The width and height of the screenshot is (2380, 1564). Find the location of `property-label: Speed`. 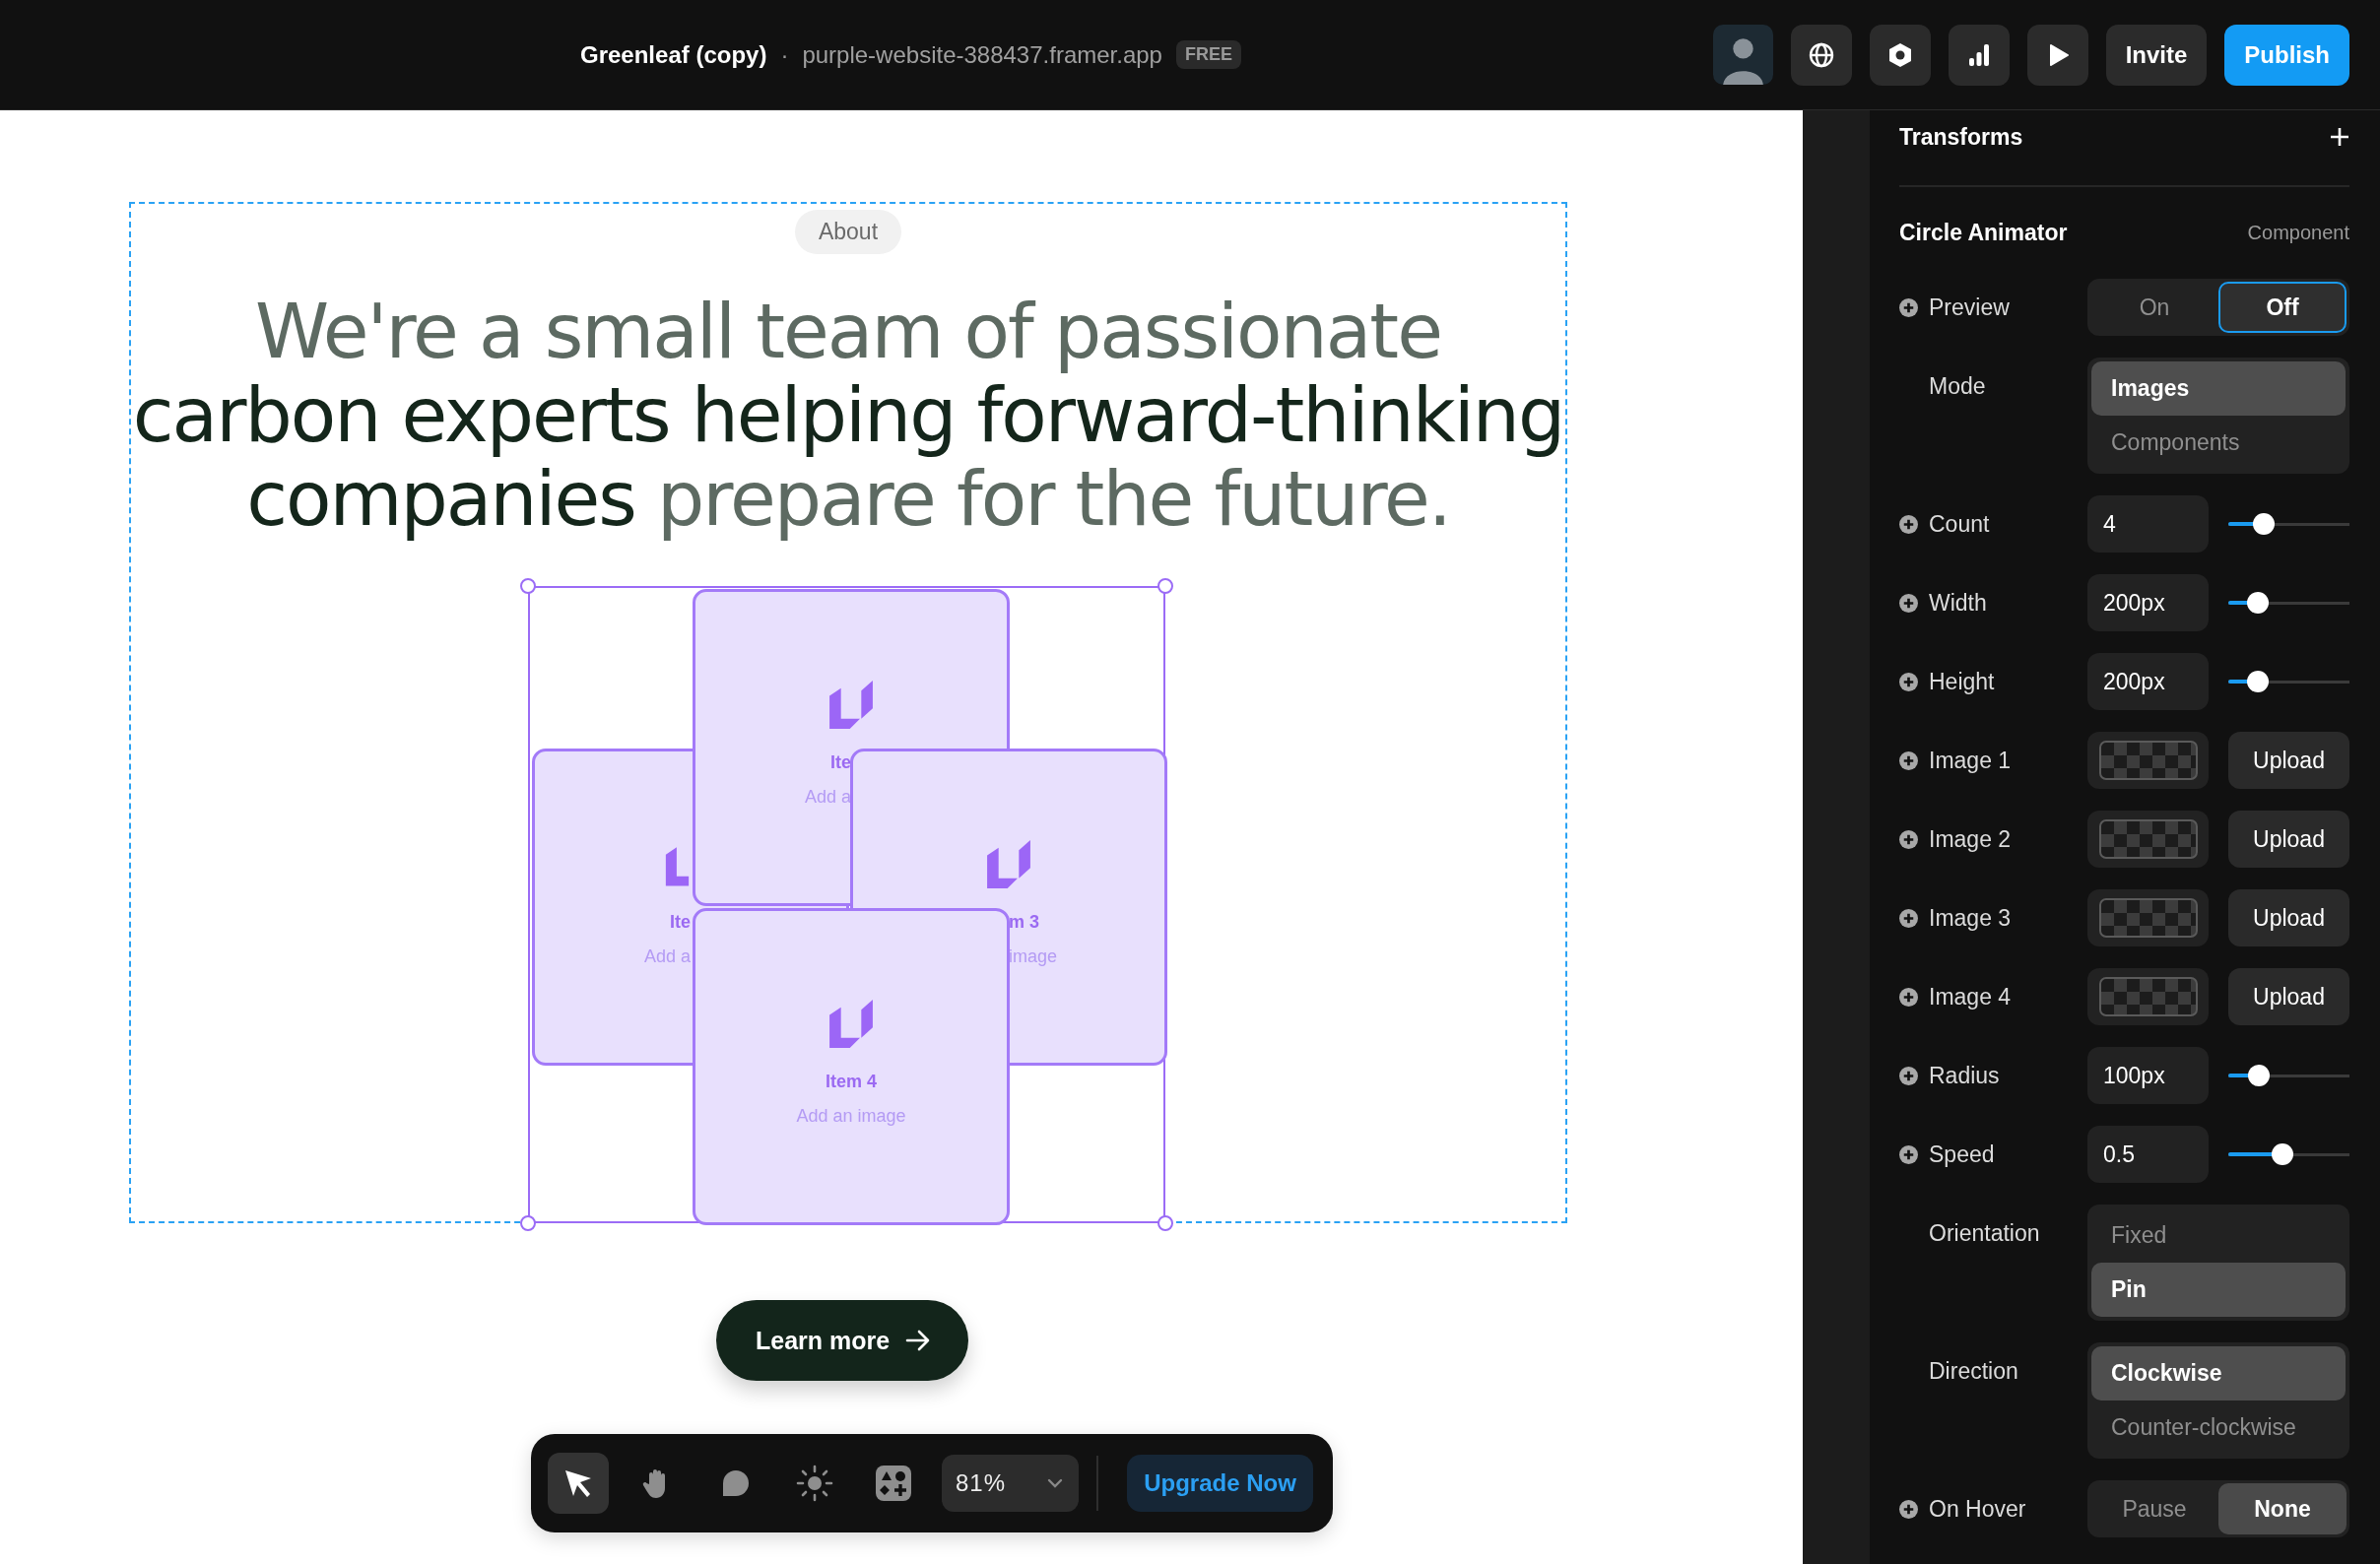

property-label: Speed is located at coordinates (1962, 1154).